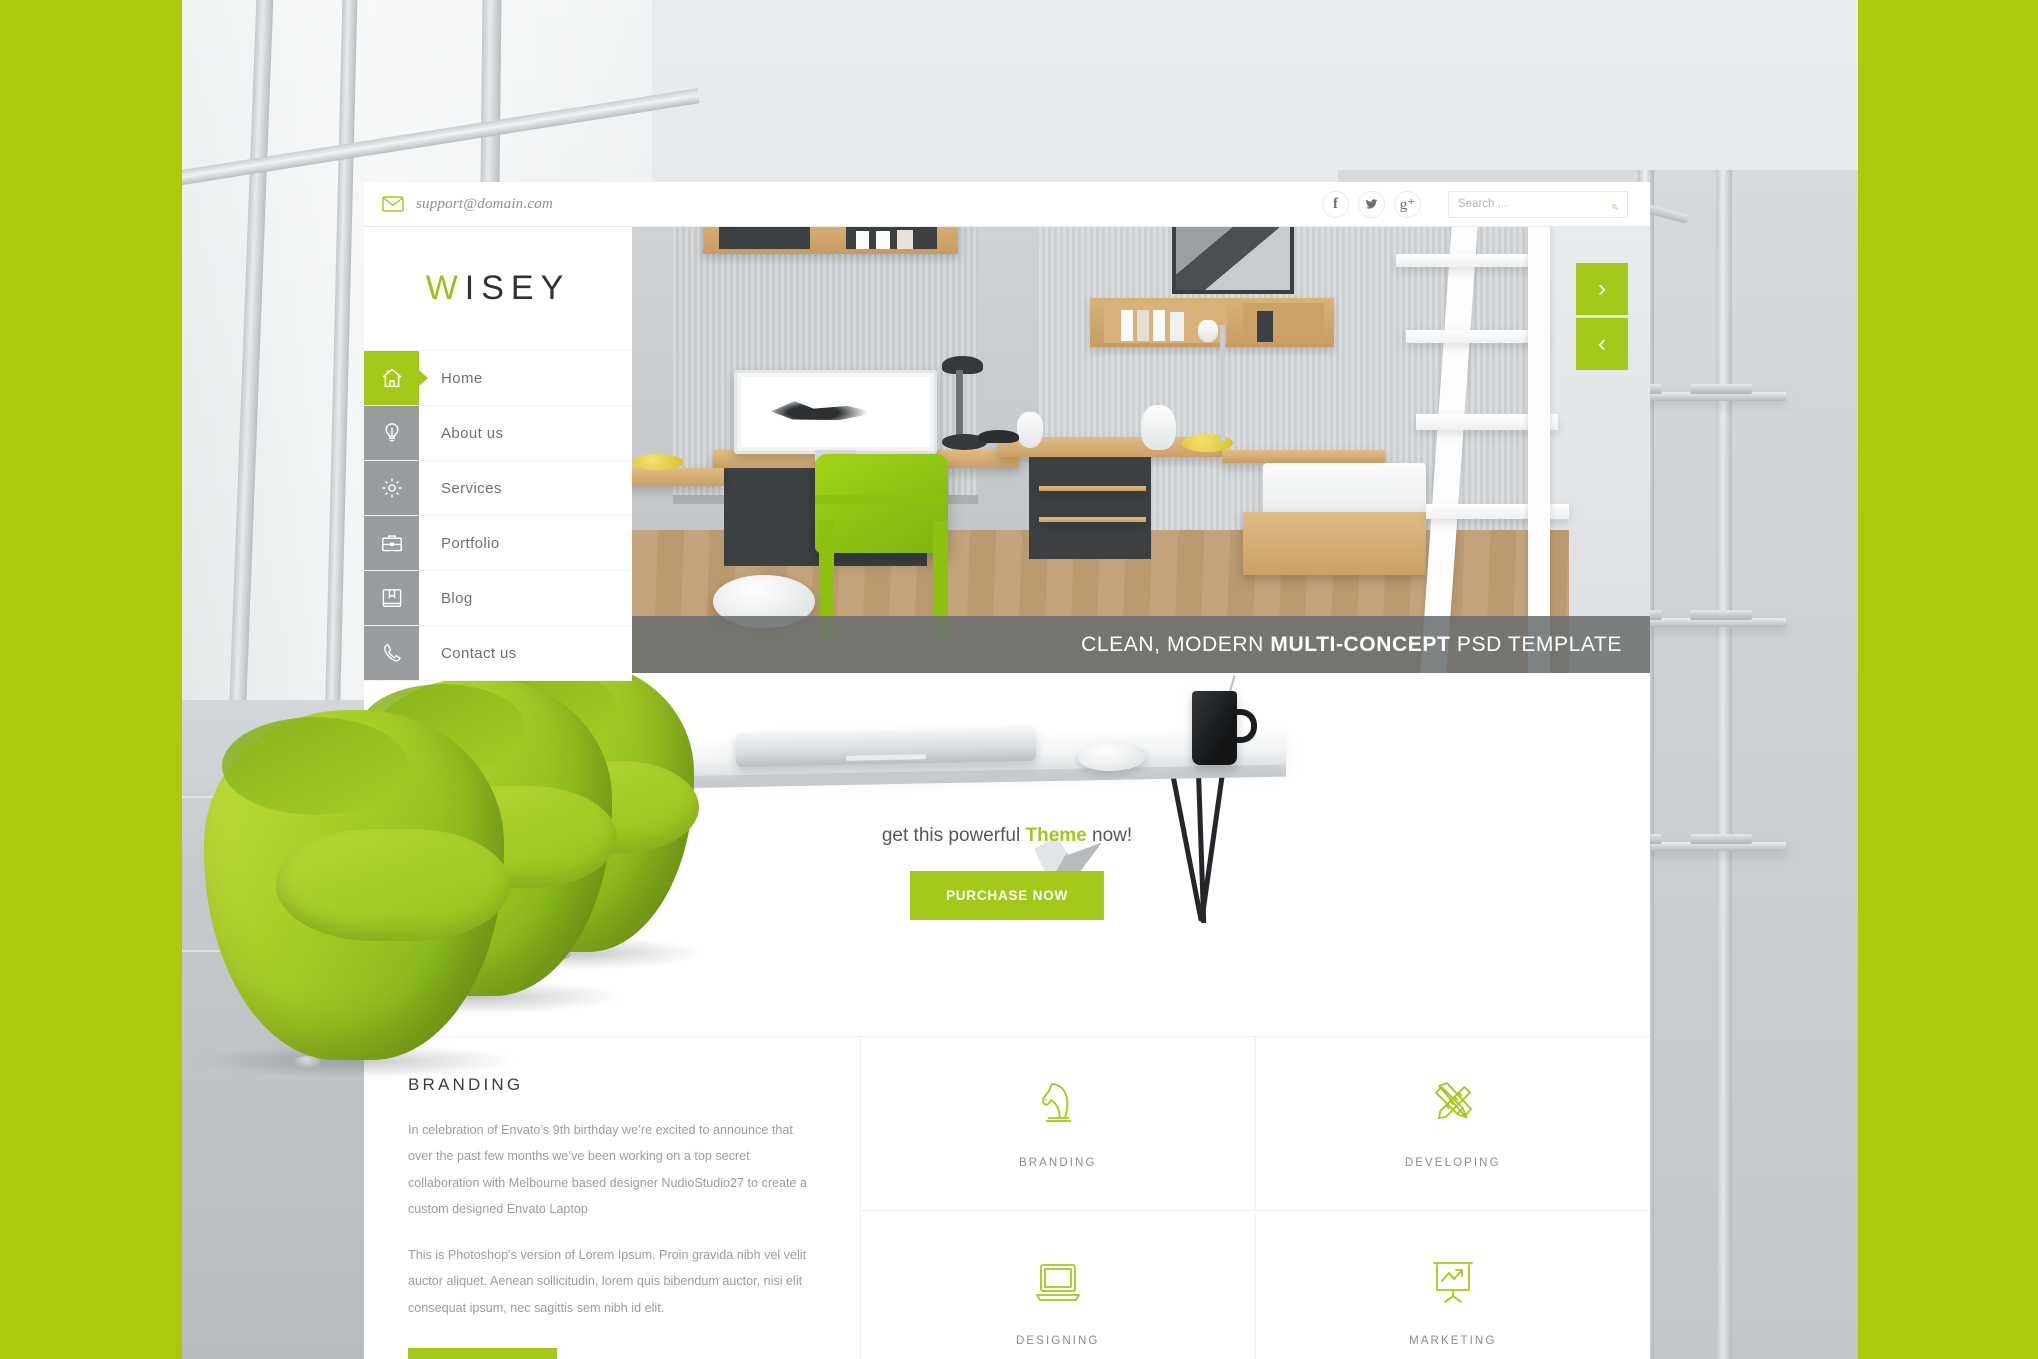  Describe the element at coordinates (470, 543) in the screenshot. I see `nav-label: Portfolio` at that location.